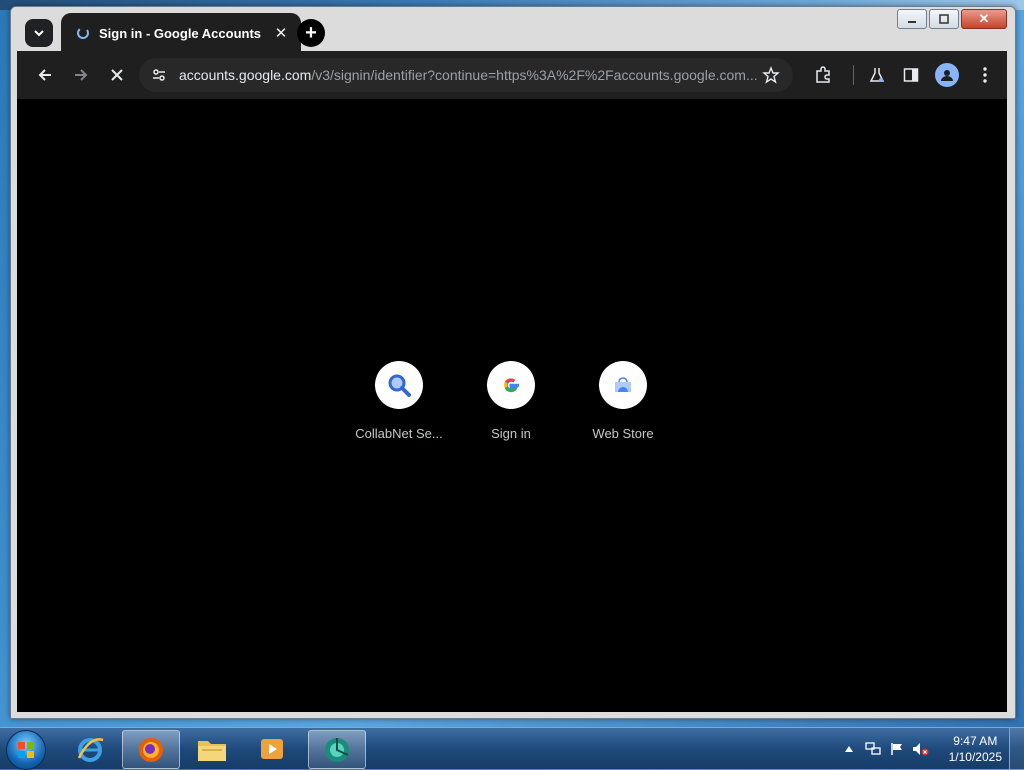  What do you see at coordinates (281, 33) in the screenshot?
I see `tab-close-icon: ✕` at bounding box center [281, 33].